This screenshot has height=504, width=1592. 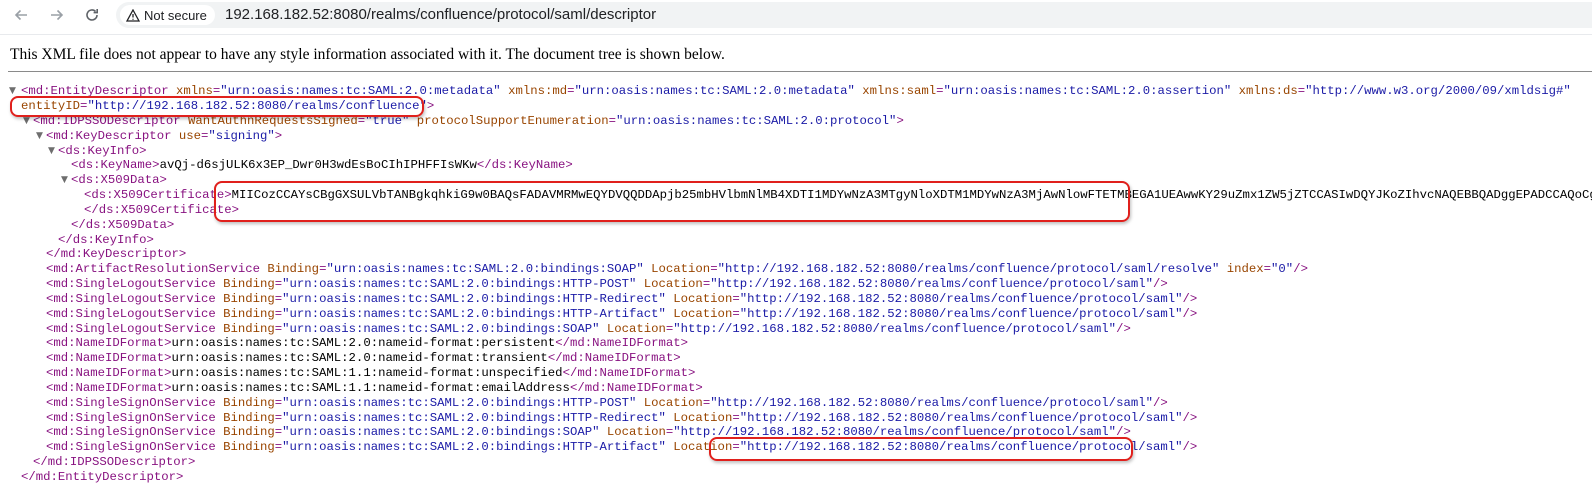 I want to click on reload-icon, so click(x=92, y=15).